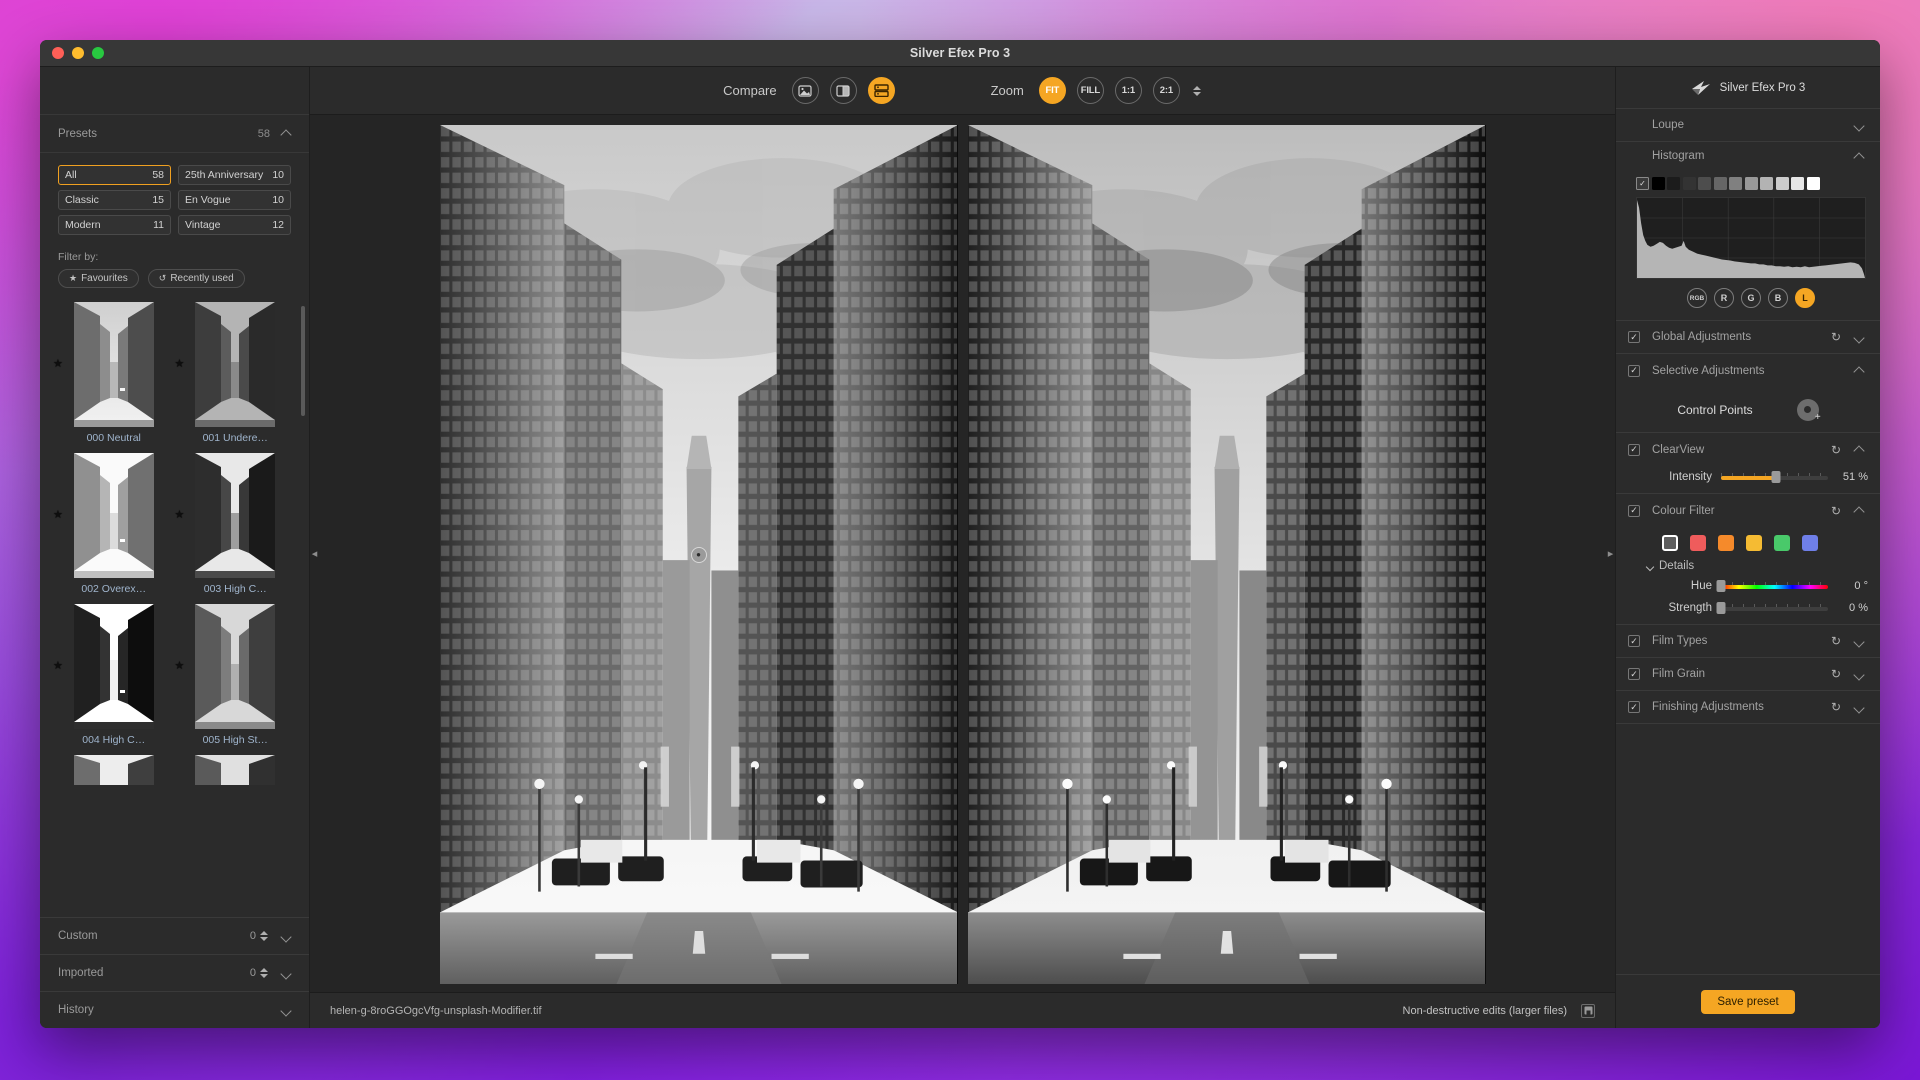  I want to click on category-vintage: Vintage 12, so click(234, 225).